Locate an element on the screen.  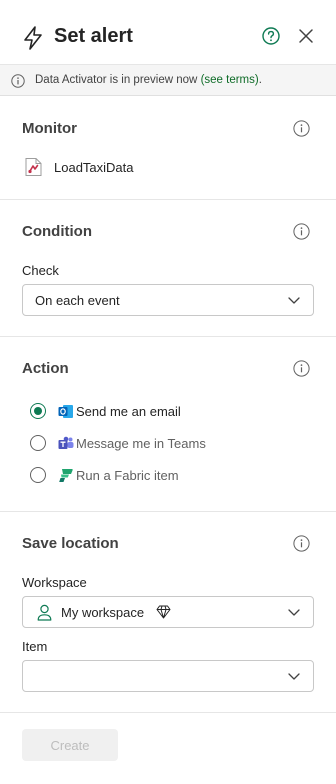
monitored-item-name: LoadTaxiData is located at coordinates (94, 167).